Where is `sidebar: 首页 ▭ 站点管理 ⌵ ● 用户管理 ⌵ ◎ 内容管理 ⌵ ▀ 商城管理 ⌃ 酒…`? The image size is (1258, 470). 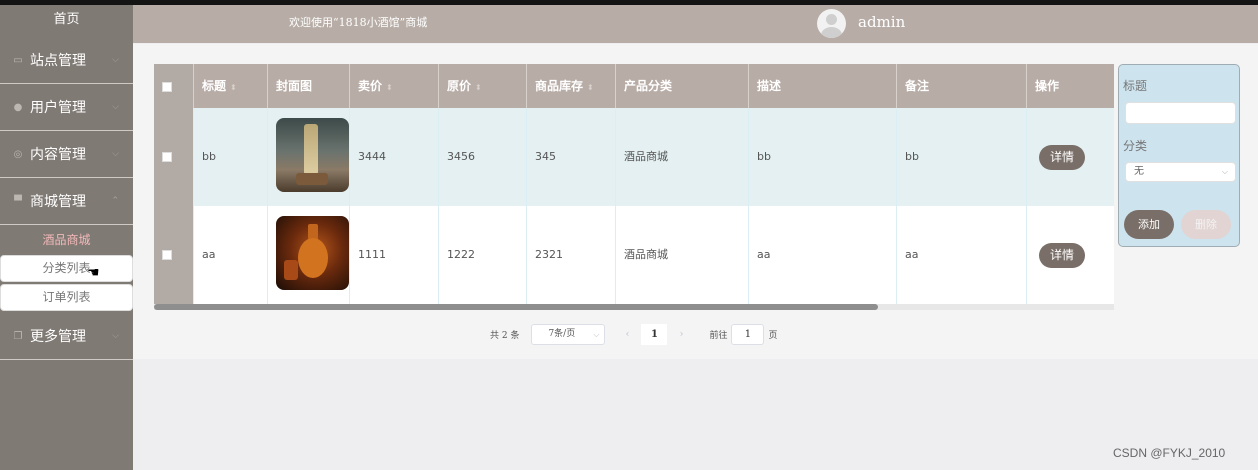 sidebar: 首页 ▭ 站点管理 ⌵ ● 用户管理 ⌵ ◎ 内容管理 ⌵ ▀ 商城管理 ⌃ 酒… is located at coordinates (66, 237).